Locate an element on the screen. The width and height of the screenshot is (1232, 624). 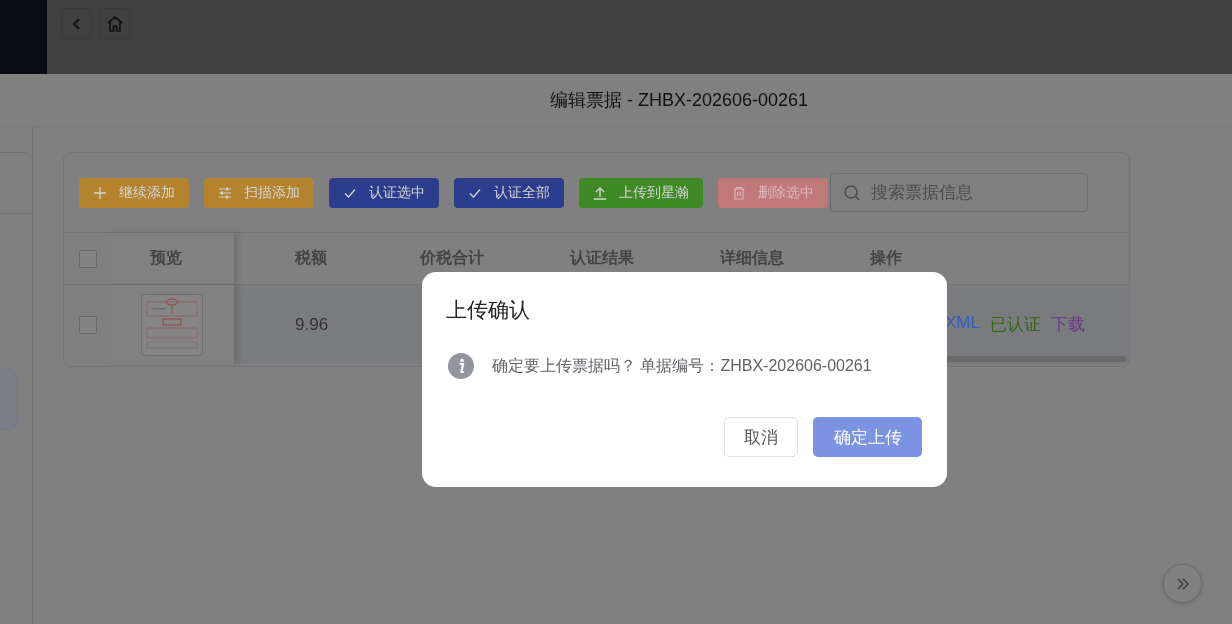
toolbar-button: 继续添加 is located at coordinates (134, 192).